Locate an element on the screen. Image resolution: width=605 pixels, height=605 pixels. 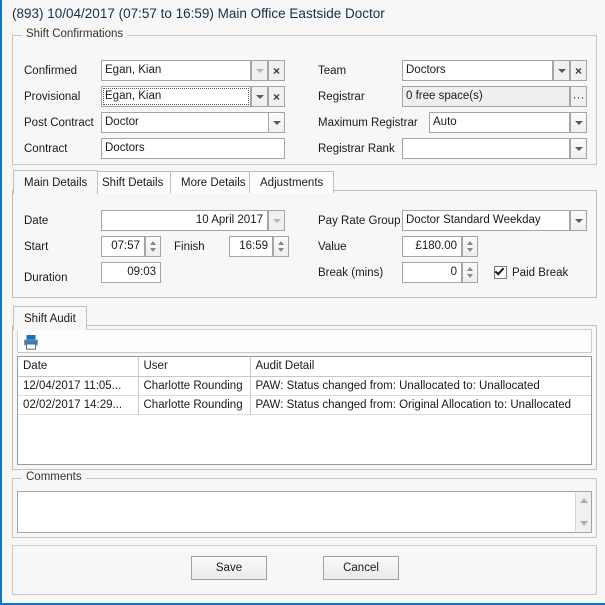
pay-rate-group-dropdown-button is located at coordinates (578, 220).